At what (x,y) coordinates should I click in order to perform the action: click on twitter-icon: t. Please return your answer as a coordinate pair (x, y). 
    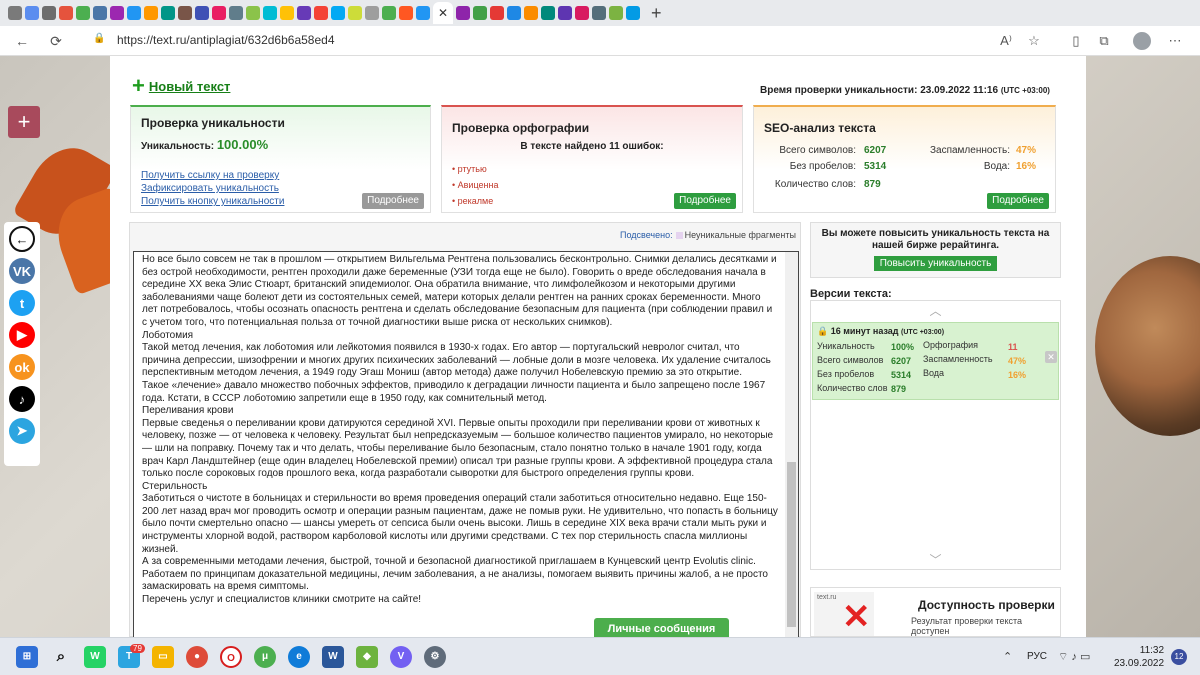
    Looking at the image, I should click on (22, 303).